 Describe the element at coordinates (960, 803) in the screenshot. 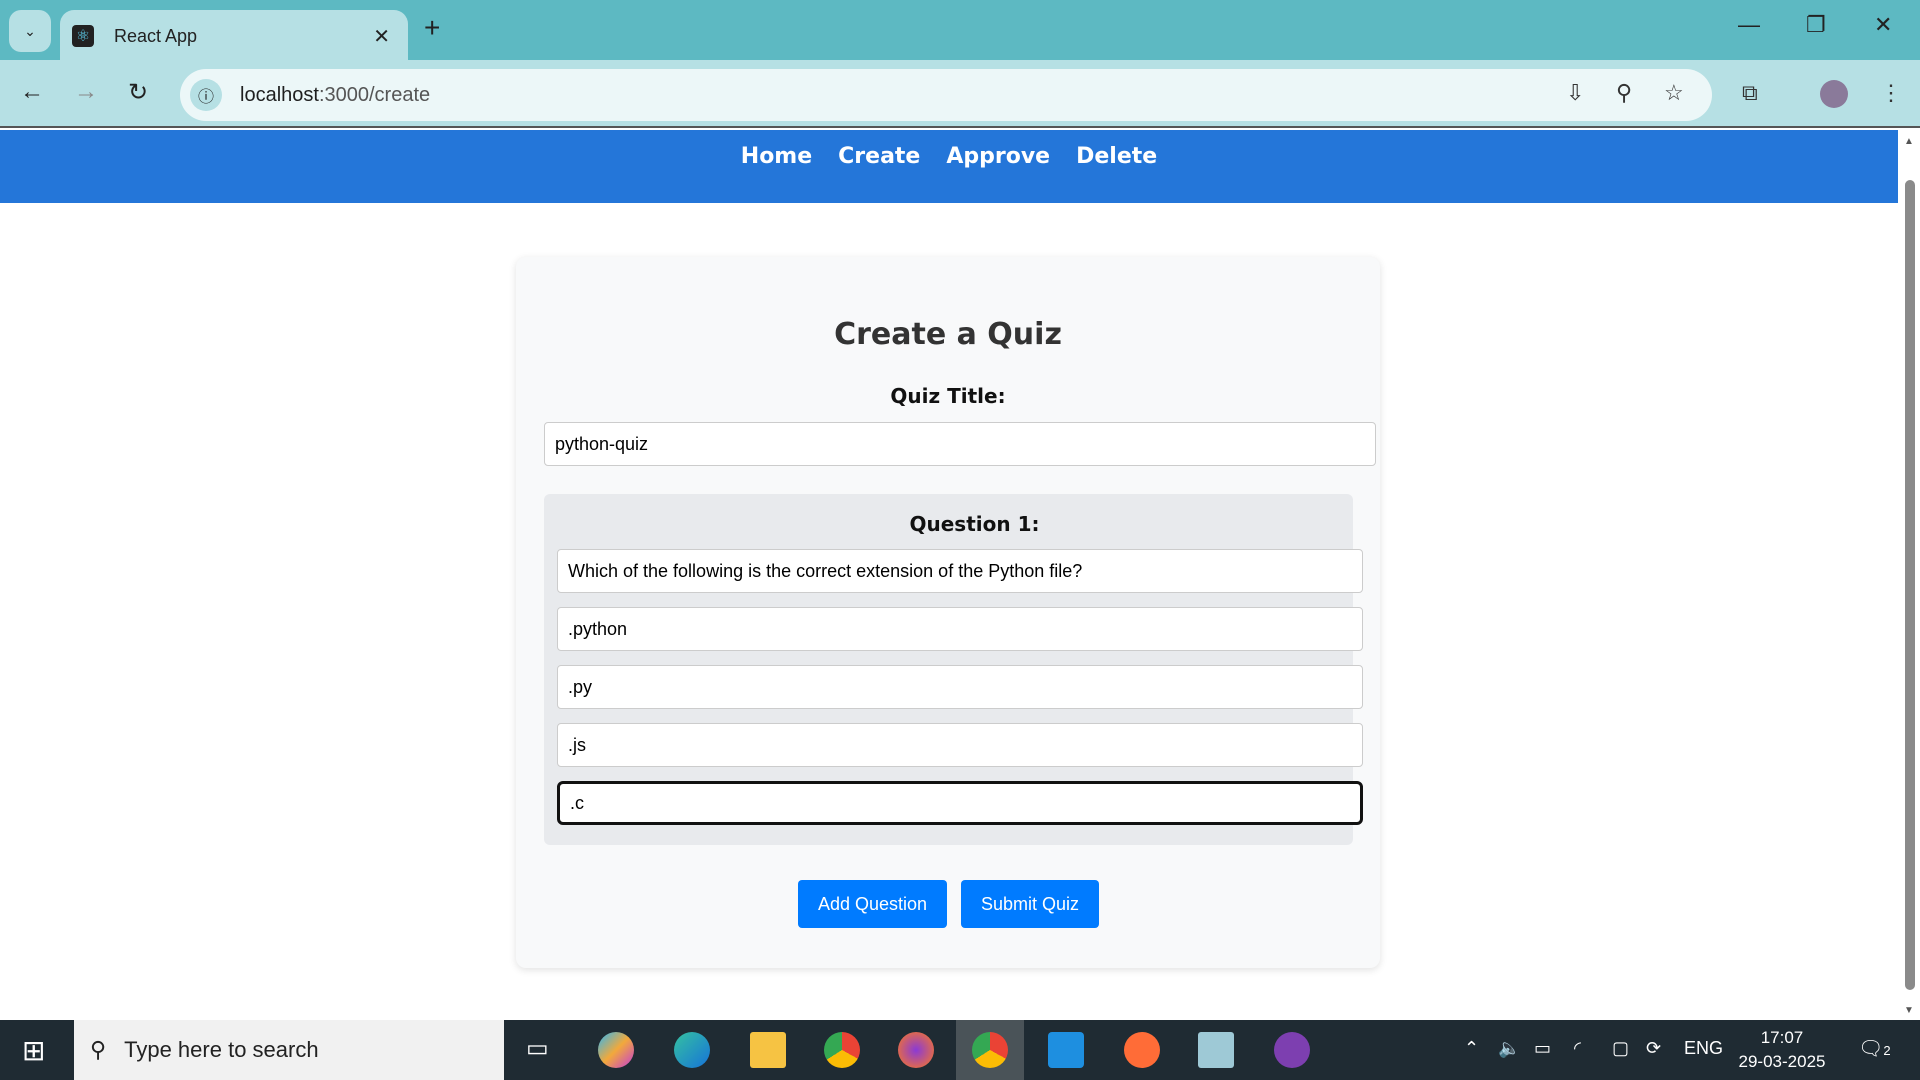

I see `option-input-4: .c` at that location.